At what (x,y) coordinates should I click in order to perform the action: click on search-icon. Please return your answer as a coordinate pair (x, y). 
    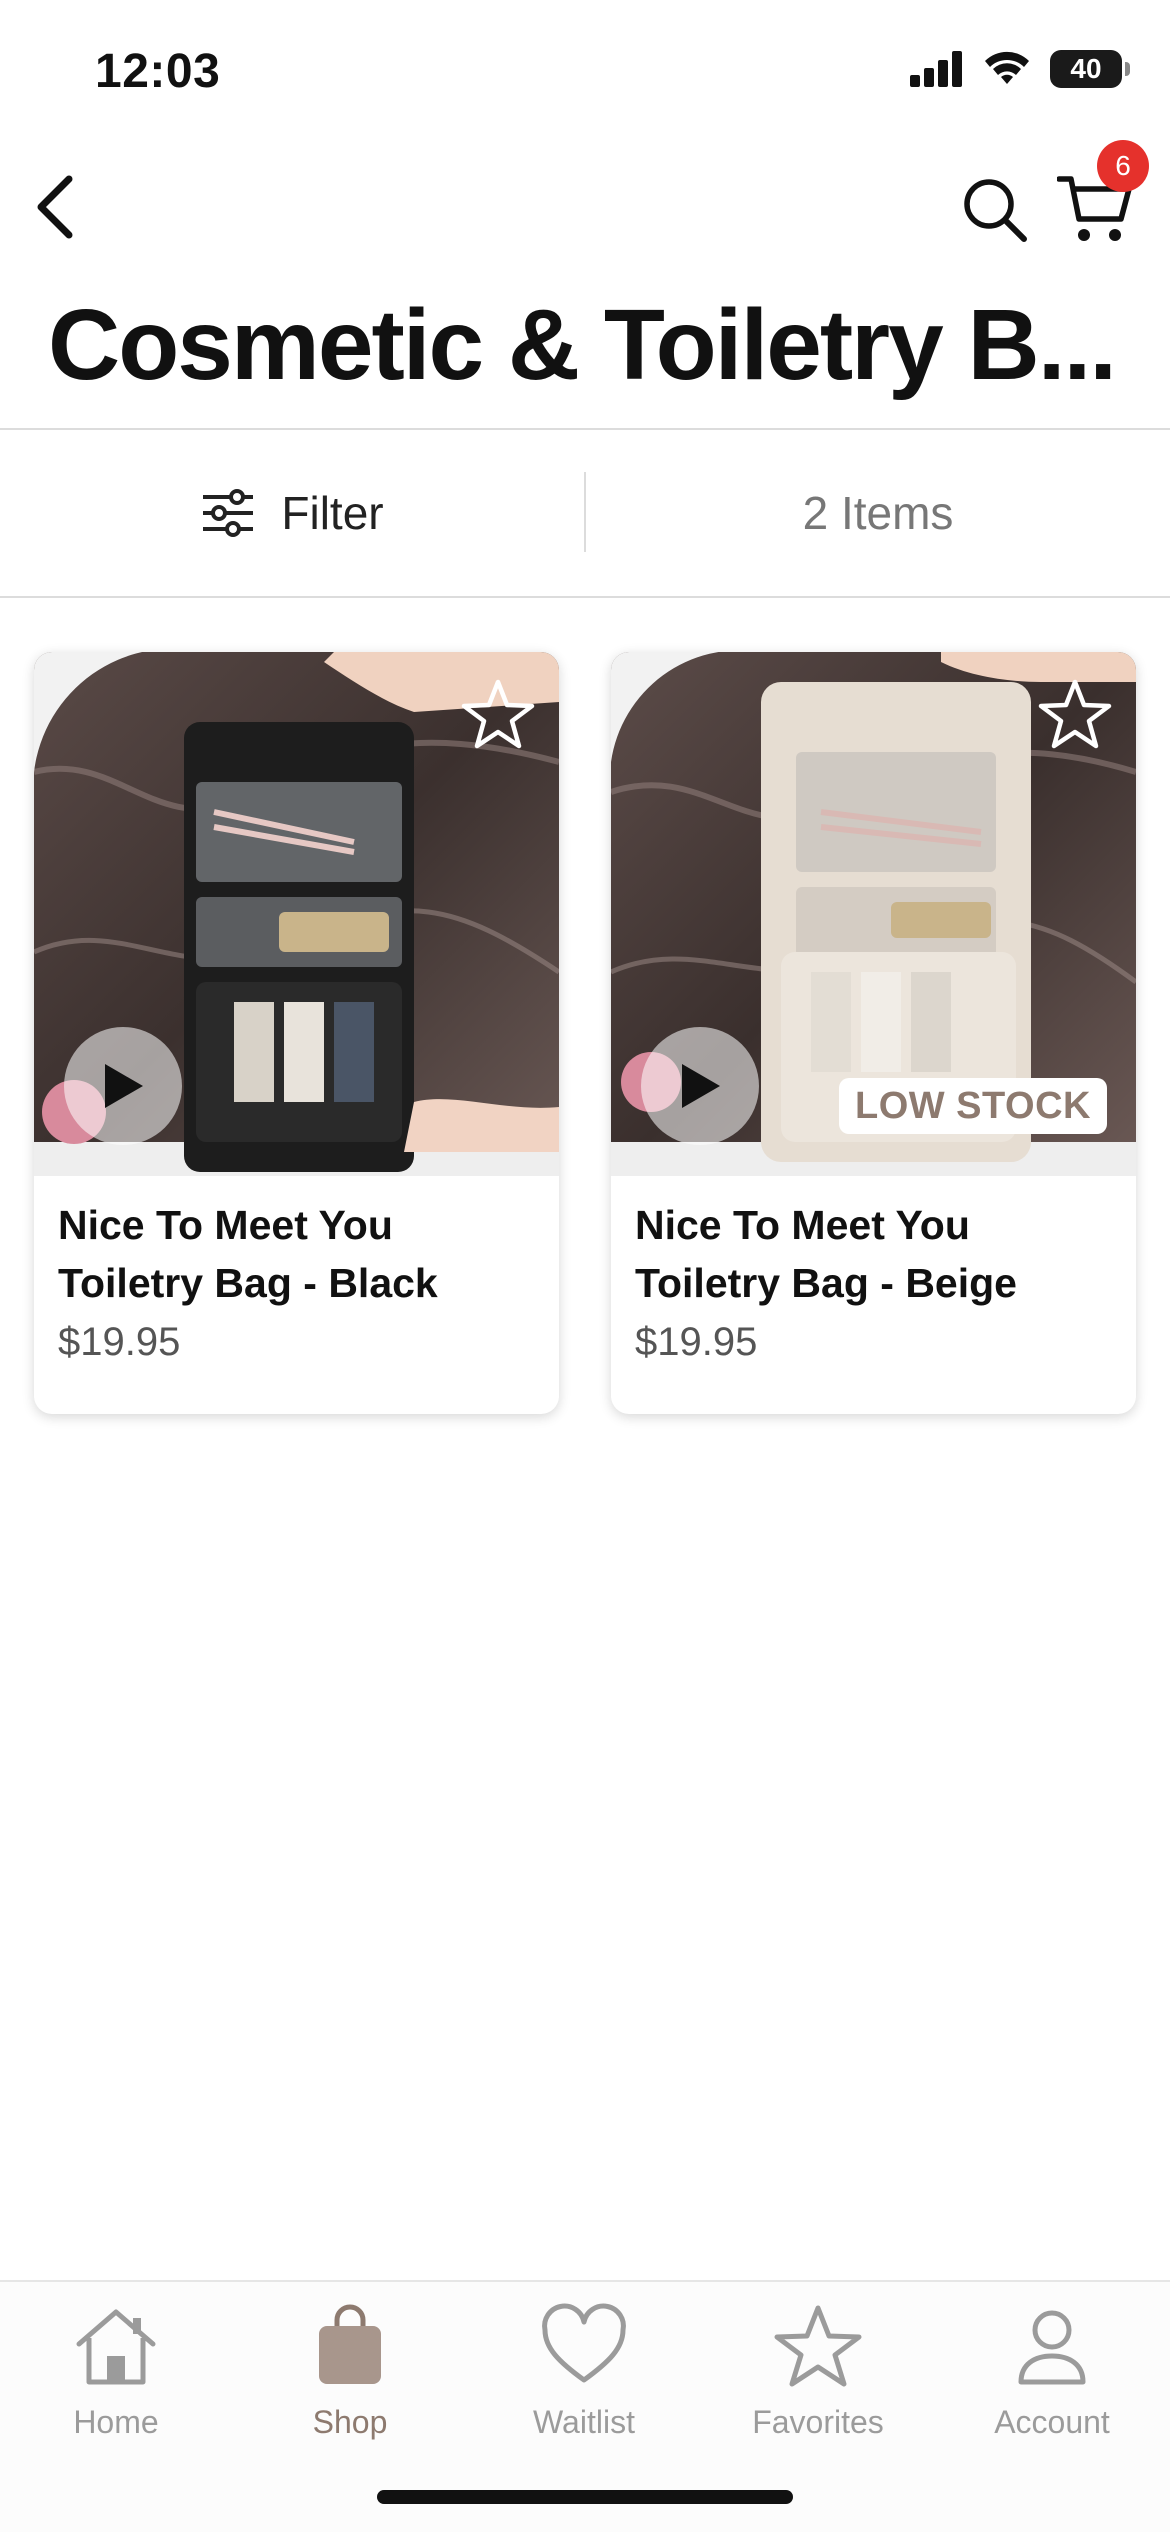
    Looking at the image, I should click on (995, 210).